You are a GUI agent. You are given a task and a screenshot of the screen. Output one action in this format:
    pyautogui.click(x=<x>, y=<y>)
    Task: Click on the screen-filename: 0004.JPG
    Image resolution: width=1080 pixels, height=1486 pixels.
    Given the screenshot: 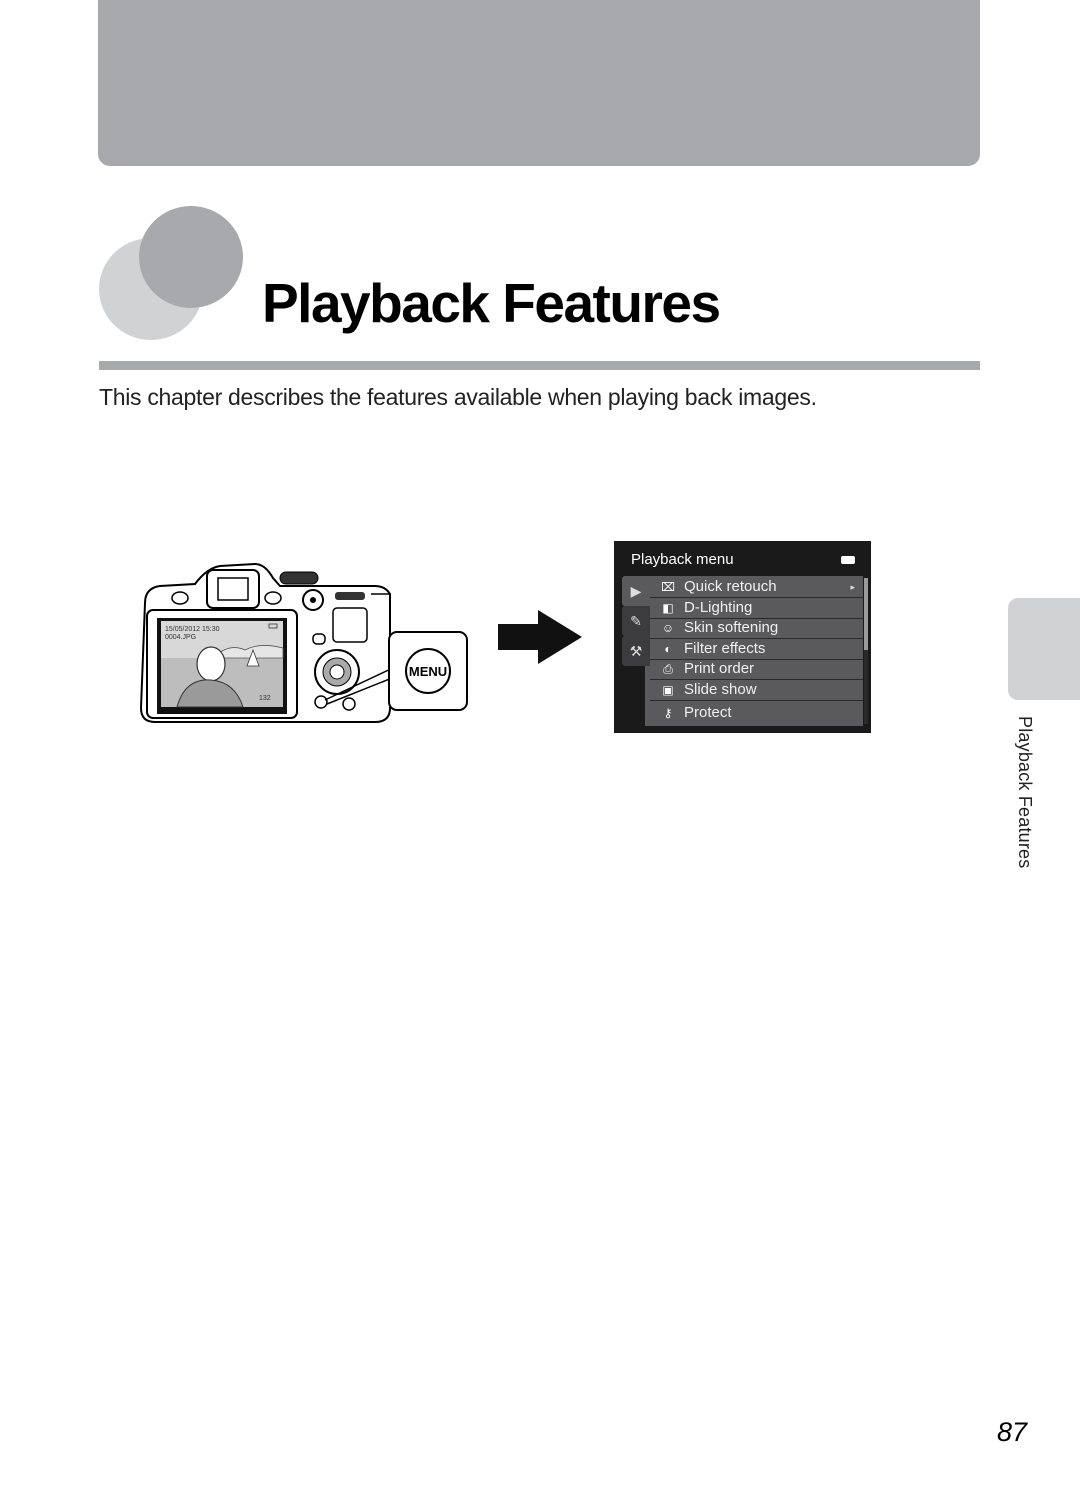 What is the action you would take?
    pyautogui.click(x=180, y=637)
    